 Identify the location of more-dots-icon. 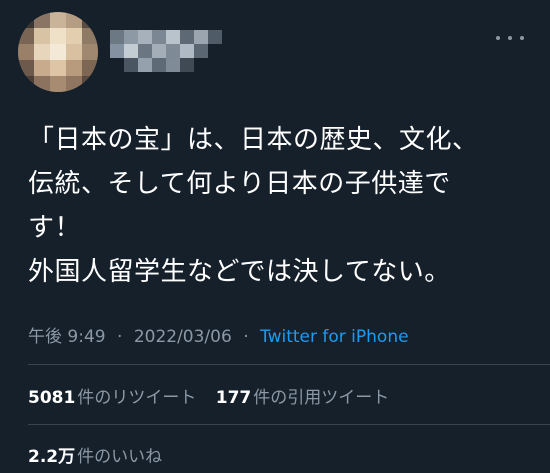
(510, 38).